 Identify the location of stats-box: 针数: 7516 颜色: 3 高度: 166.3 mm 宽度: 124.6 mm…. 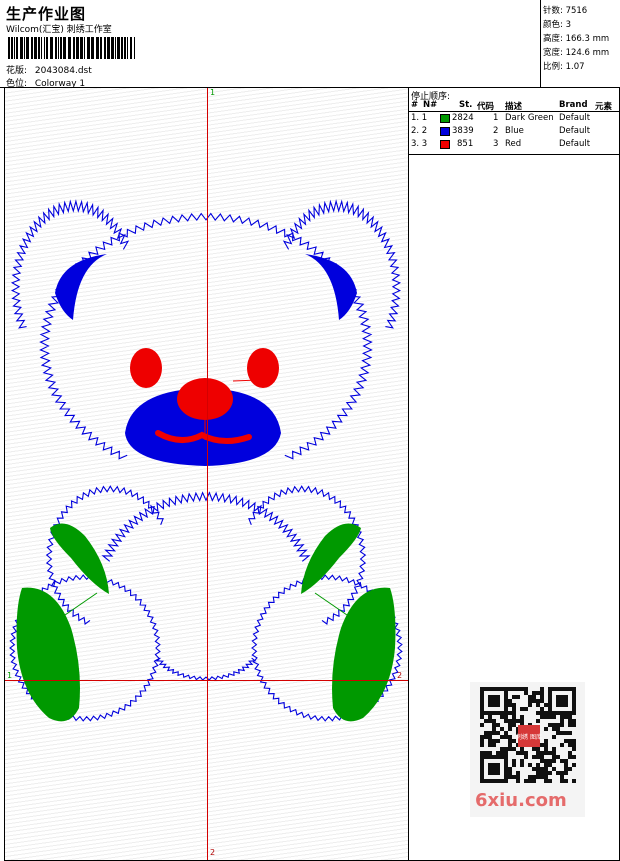
(580, 44).